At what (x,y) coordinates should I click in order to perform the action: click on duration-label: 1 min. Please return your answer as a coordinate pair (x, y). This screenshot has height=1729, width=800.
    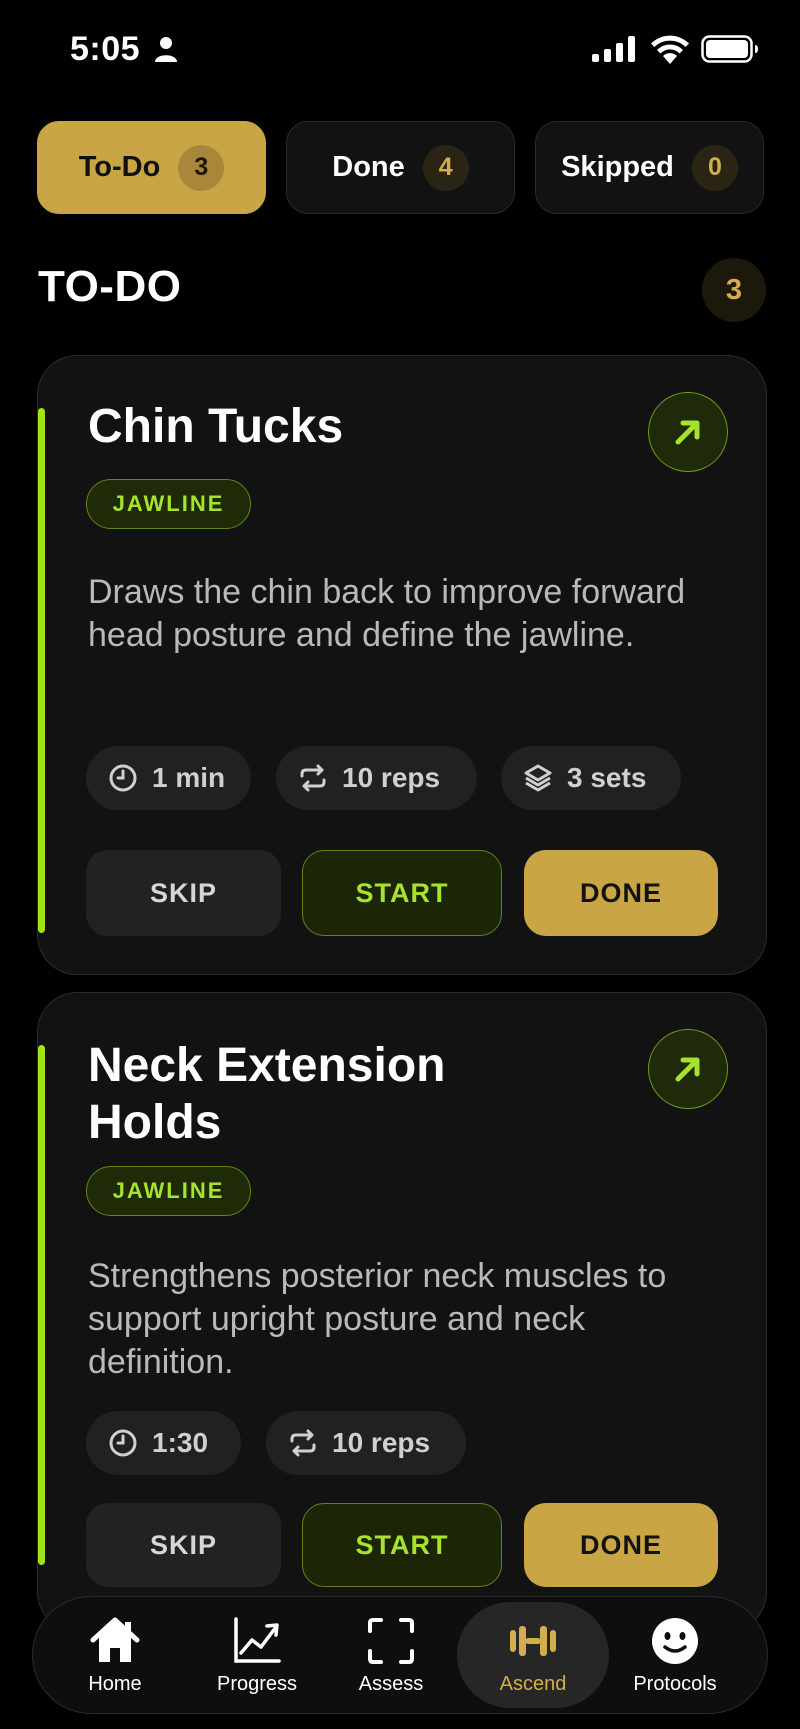
    Looking at the image, I should click on (189, 777).